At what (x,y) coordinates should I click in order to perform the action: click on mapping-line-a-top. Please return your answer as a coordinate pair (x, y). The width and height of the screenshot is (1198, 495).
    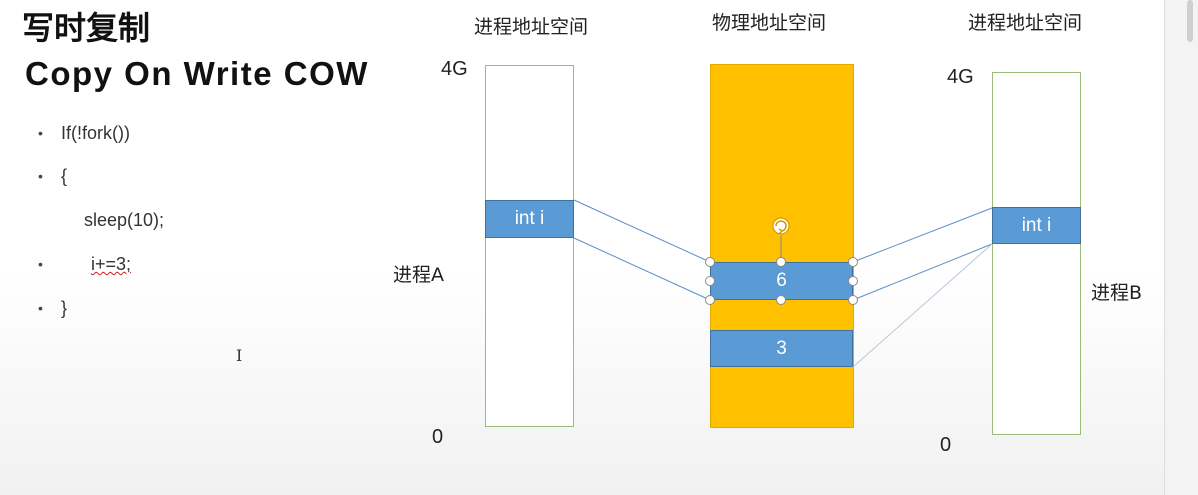
    Looking at the image, I should click on (642, 231).